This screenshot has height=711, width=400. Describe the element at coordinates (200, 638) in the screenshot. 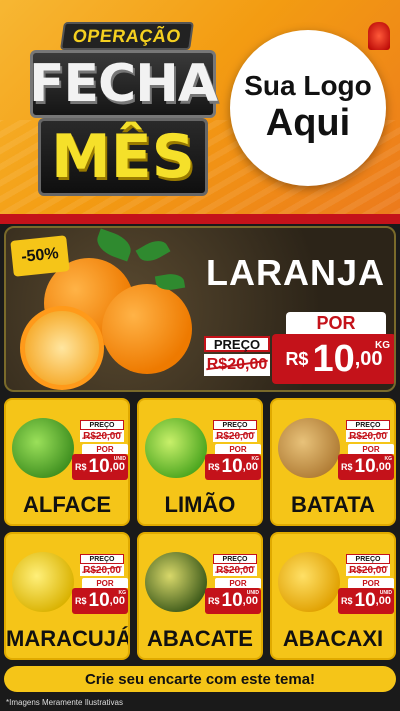

I see `product-name: ABACATE` at that location.